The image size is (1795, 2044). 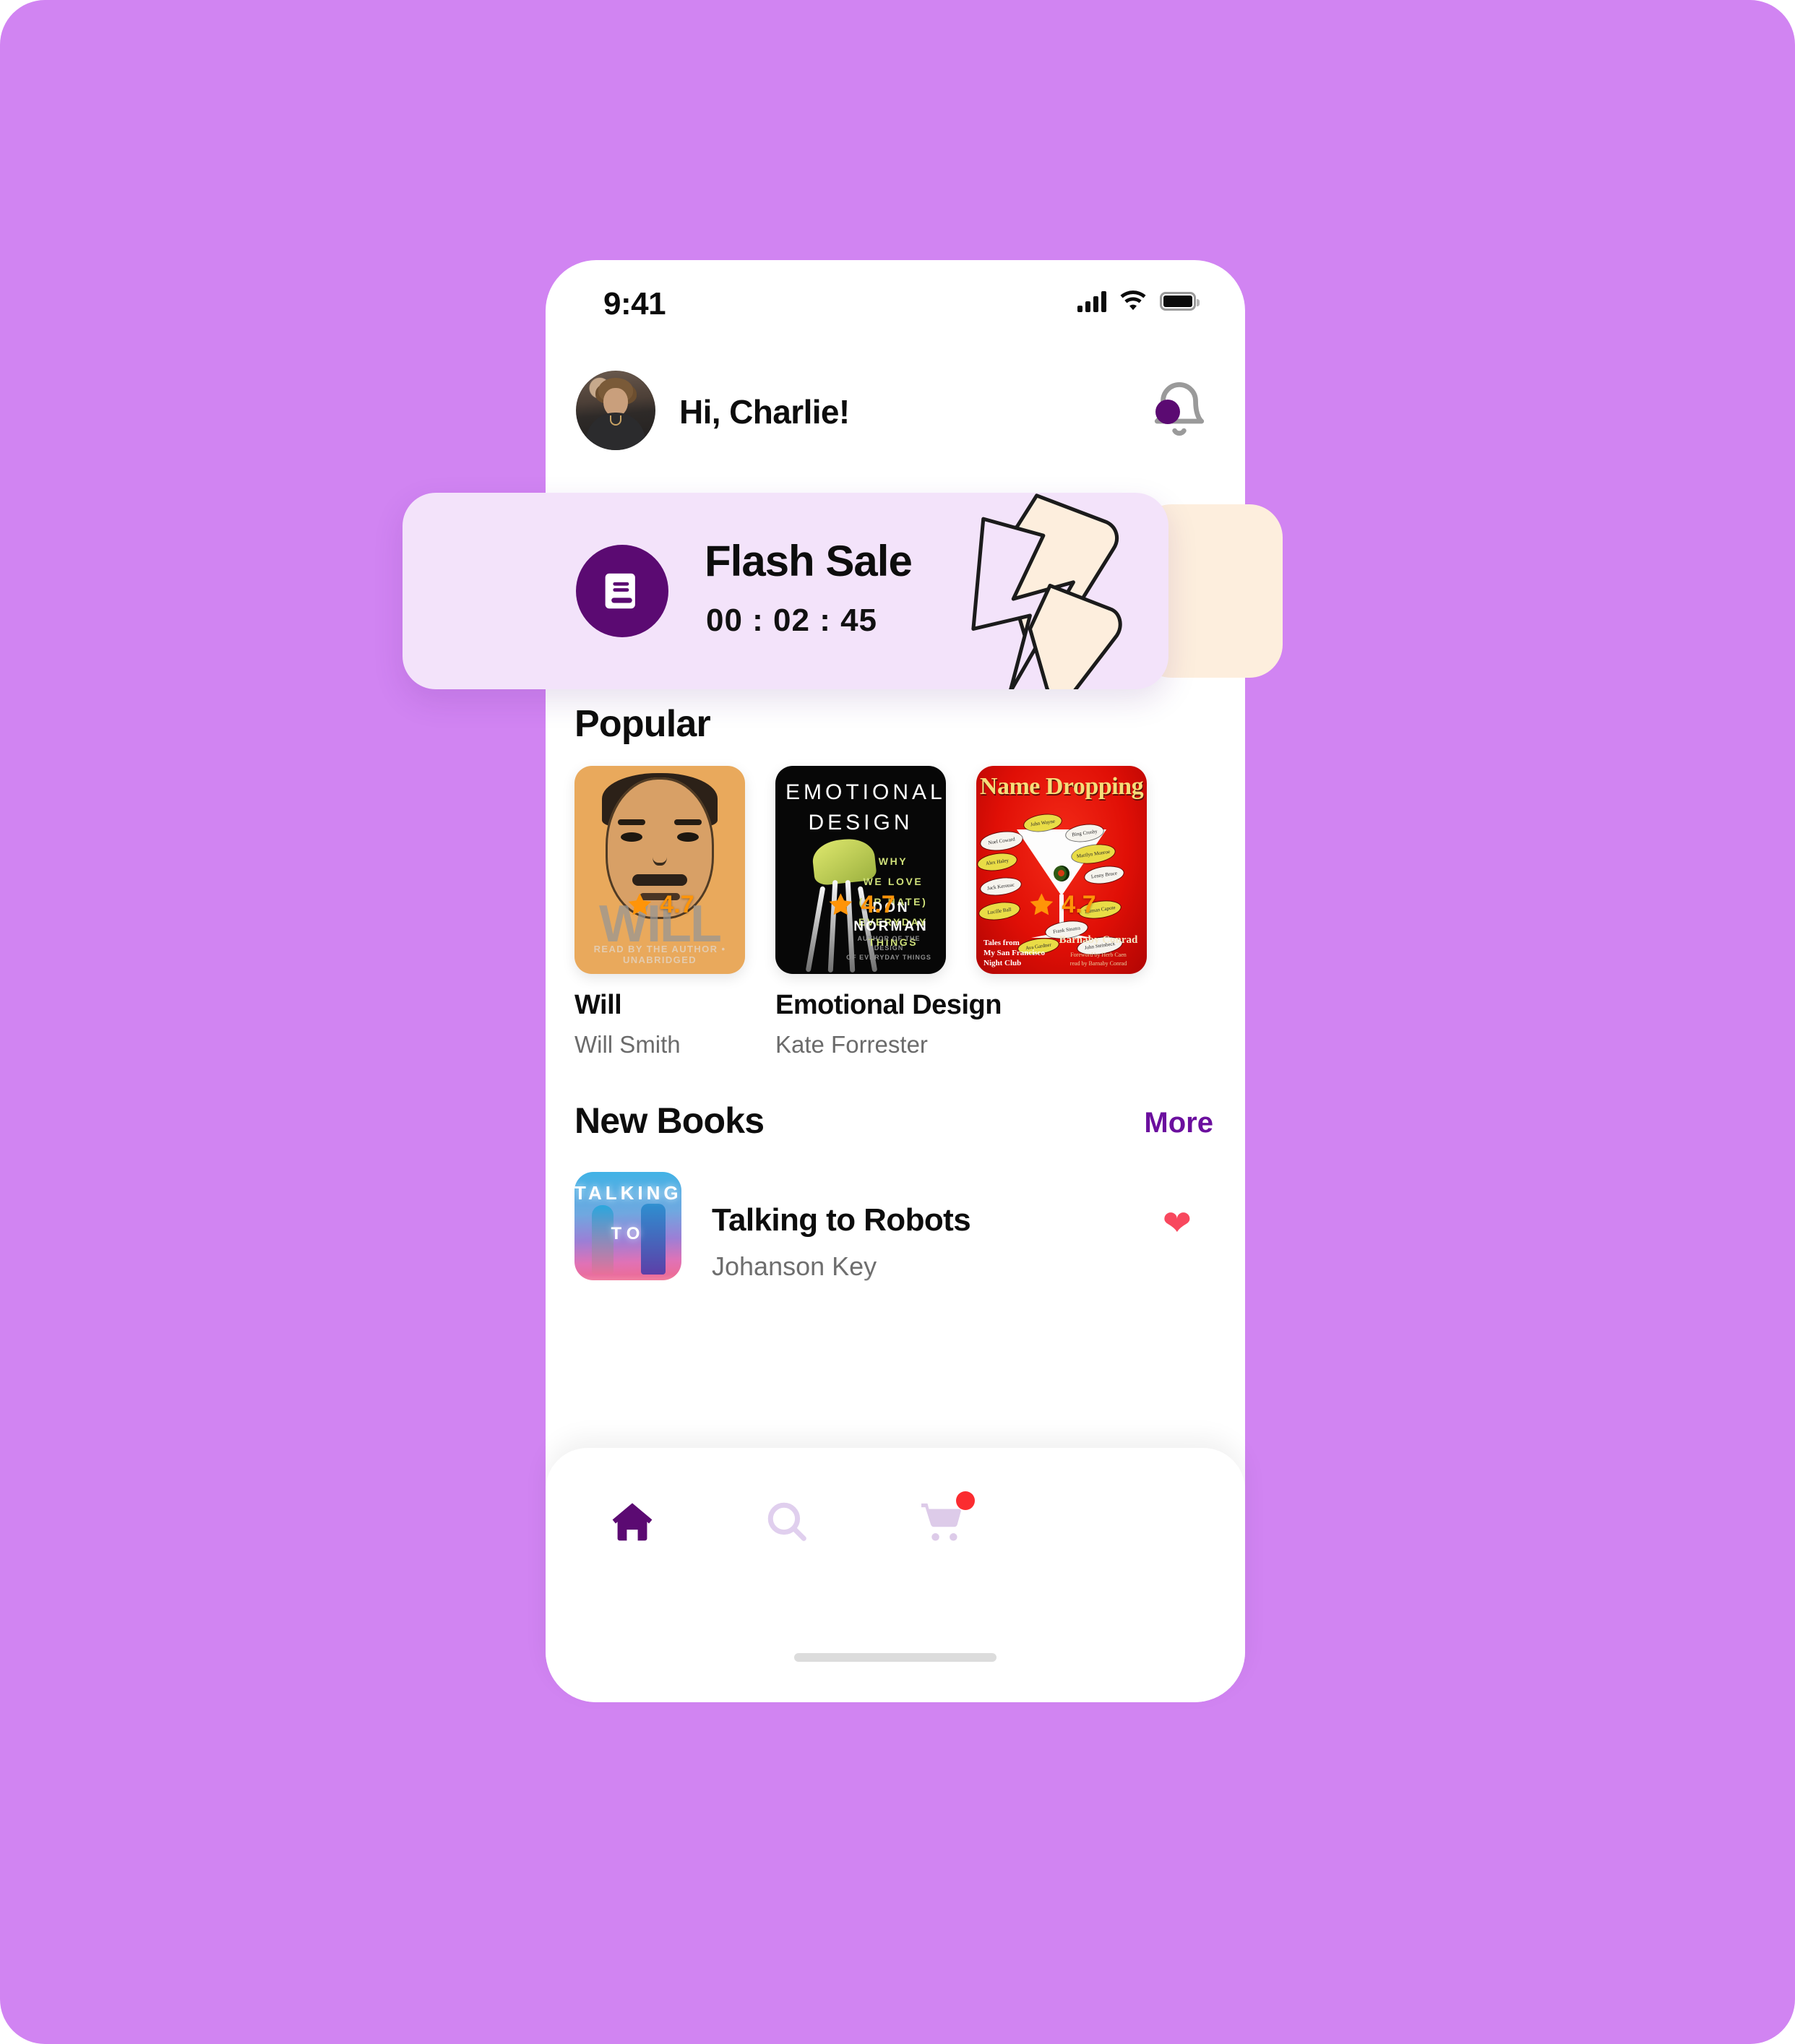 I want to click on cover-line-2: TO, so click(x=628, y=1233).